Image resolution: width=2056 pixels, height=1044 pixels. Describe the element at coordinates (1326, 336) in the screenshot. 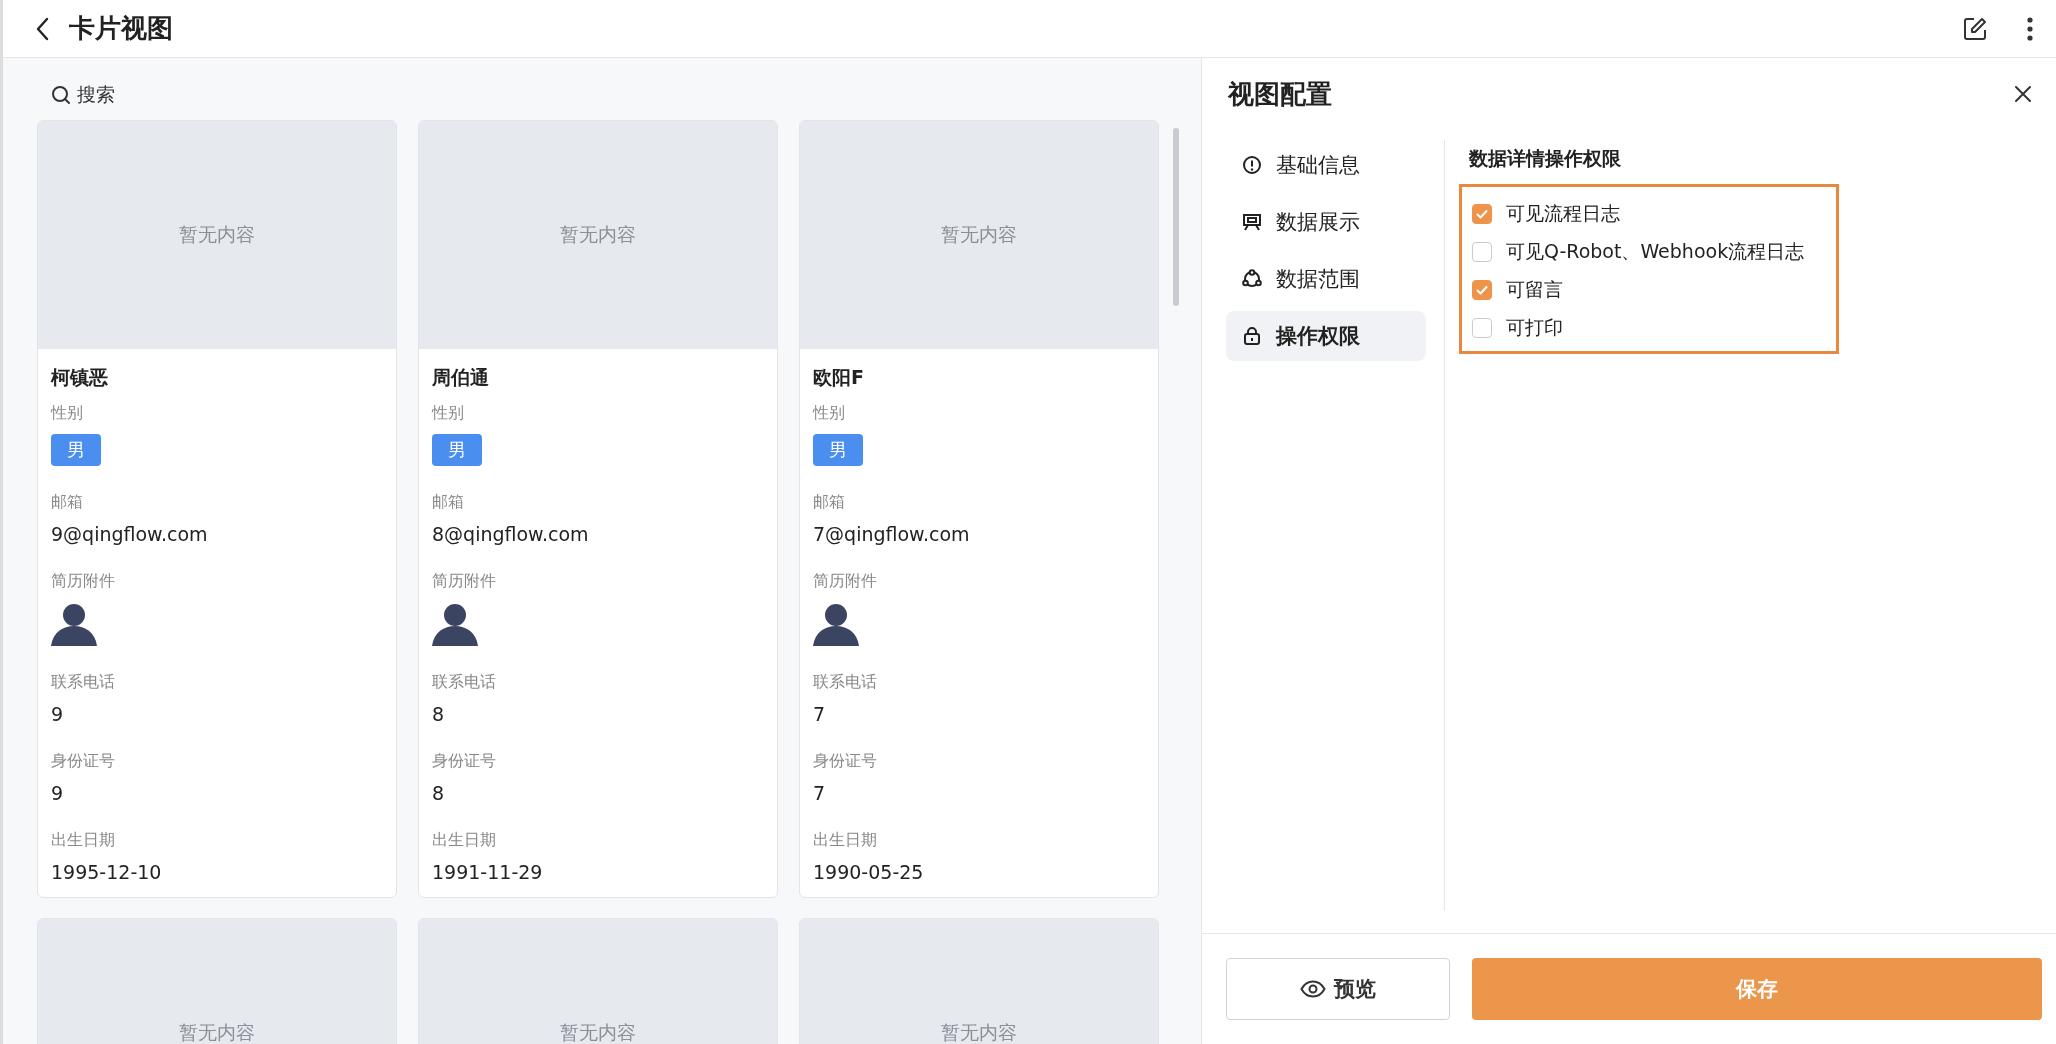

I see `menu-item: 操作权限` at that location.